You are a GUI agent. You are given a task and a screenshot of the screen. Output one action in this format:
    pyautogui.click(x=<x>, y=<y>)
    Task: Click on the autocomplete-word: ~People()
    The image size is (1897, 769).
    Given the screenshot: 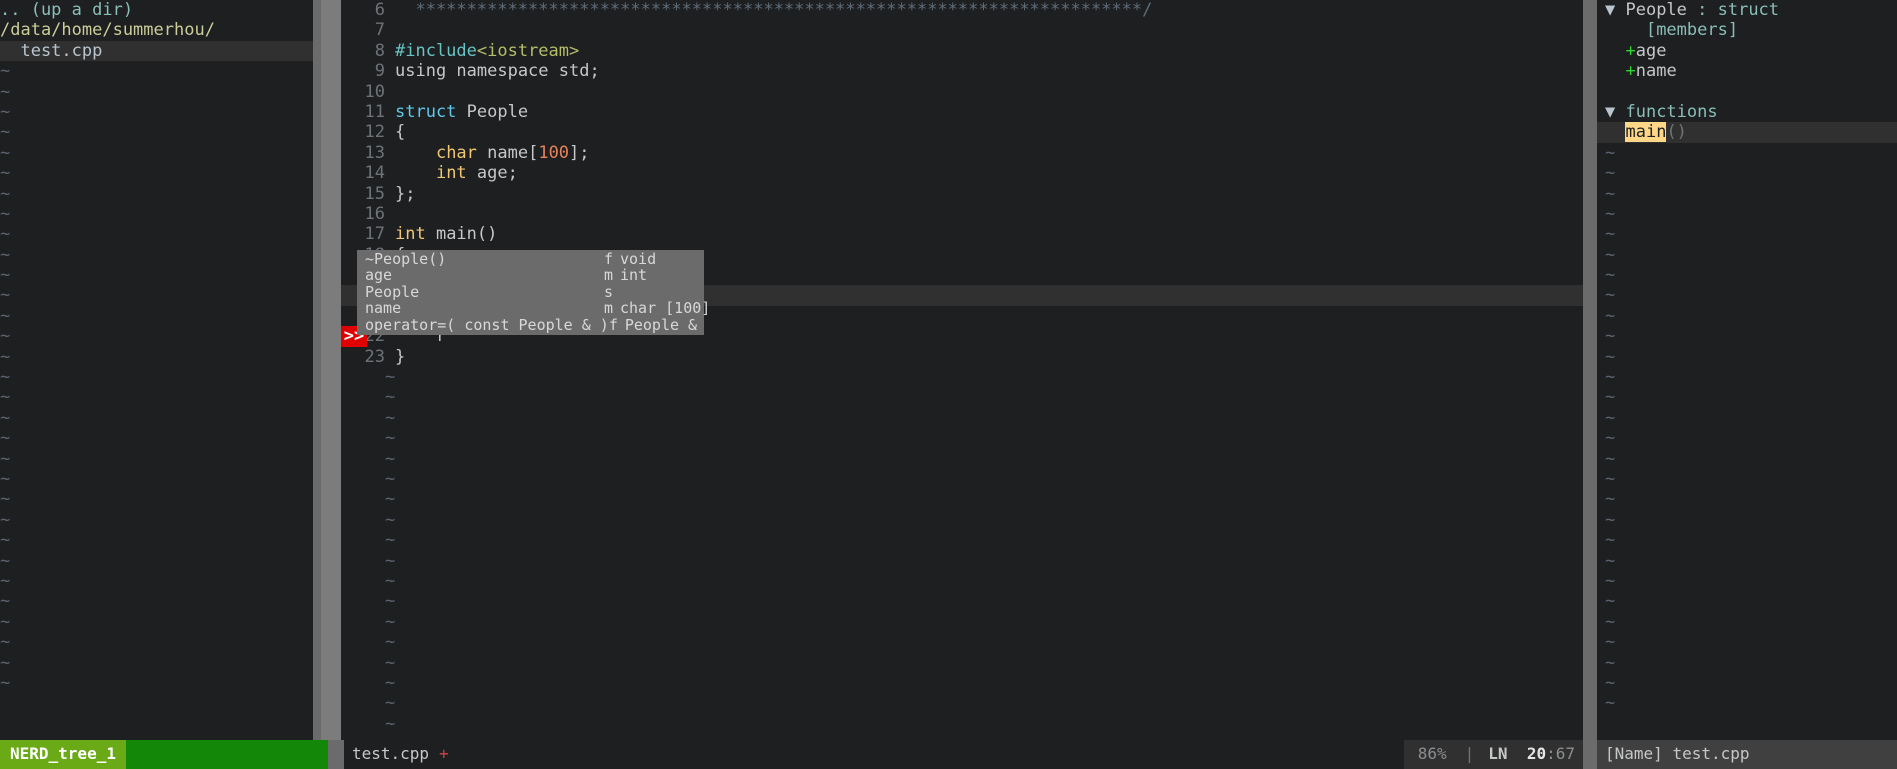 What is the action you would take?
    pyautogui.click(x=406, y=259)
    